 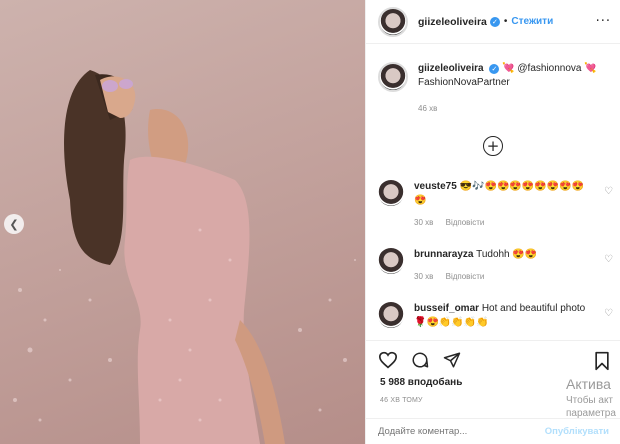 I want to click on post-header: giizeleoliveira ✓ • Стежити ···, so click(x=493, y=22).